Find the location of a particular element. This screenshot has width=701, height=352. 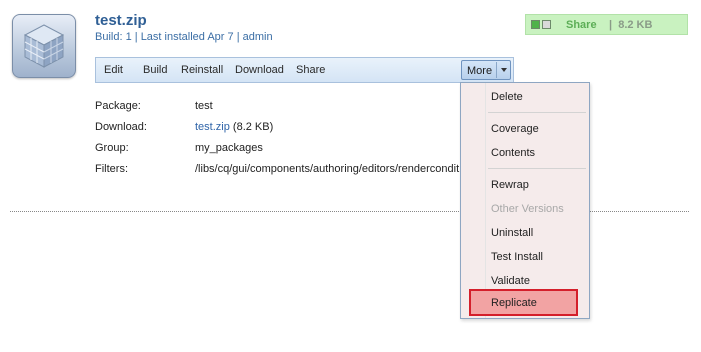

share-status-size: | 8.2 KB is located at coordinates (630, 25).